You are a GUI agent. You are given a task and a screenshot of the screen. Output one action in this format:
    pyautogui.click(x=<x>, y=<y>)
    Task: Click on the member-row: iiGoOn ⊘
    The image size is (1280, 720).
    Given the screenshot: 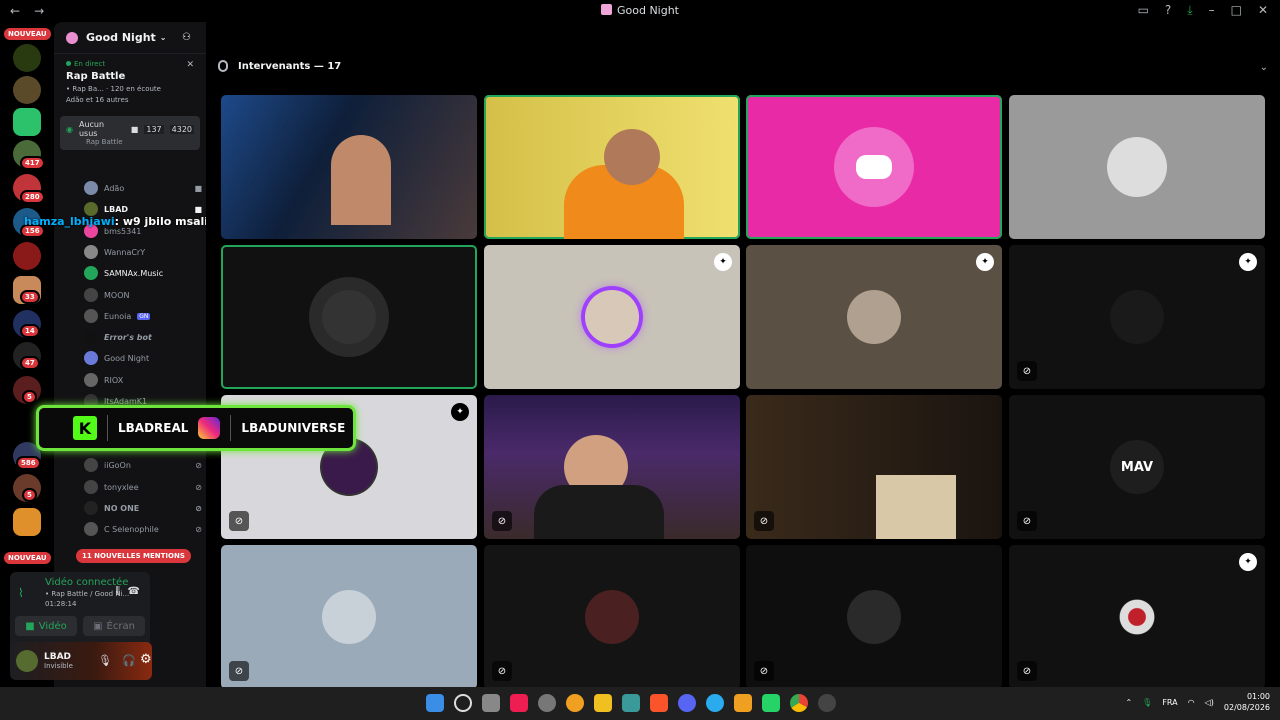 What is the action you would take?
    pyautogui.click(x=143, y=465)
    